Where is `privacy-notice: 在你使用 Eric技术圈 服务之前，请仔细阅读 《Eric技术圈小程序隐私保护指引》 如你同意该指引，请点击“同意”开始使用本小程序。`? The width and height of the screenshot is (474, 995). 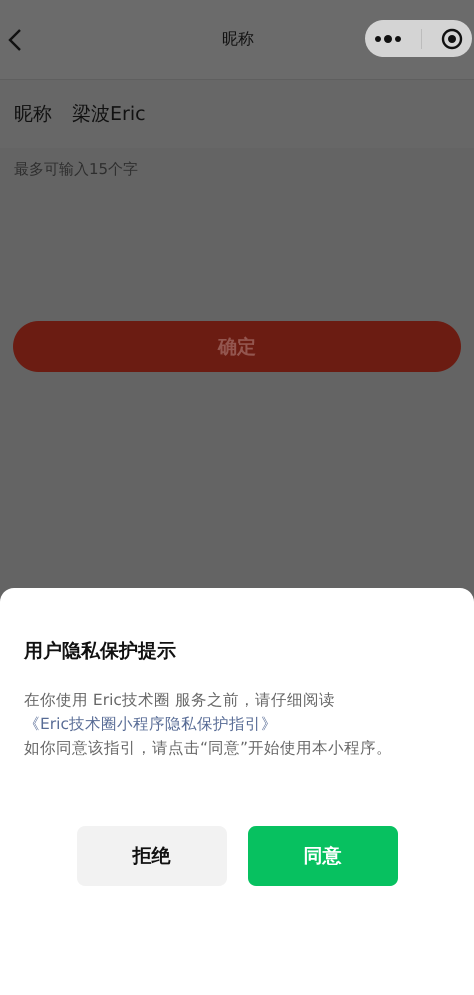 privacy-notice: 在你使用 Eric技术圈 服务之前，请仔细阅读 《Eric技术圈小程序隐私保护指引》 如你同意该指引，请点击“同意”开始使用本小程序。 is located at coordinates (209, 724).